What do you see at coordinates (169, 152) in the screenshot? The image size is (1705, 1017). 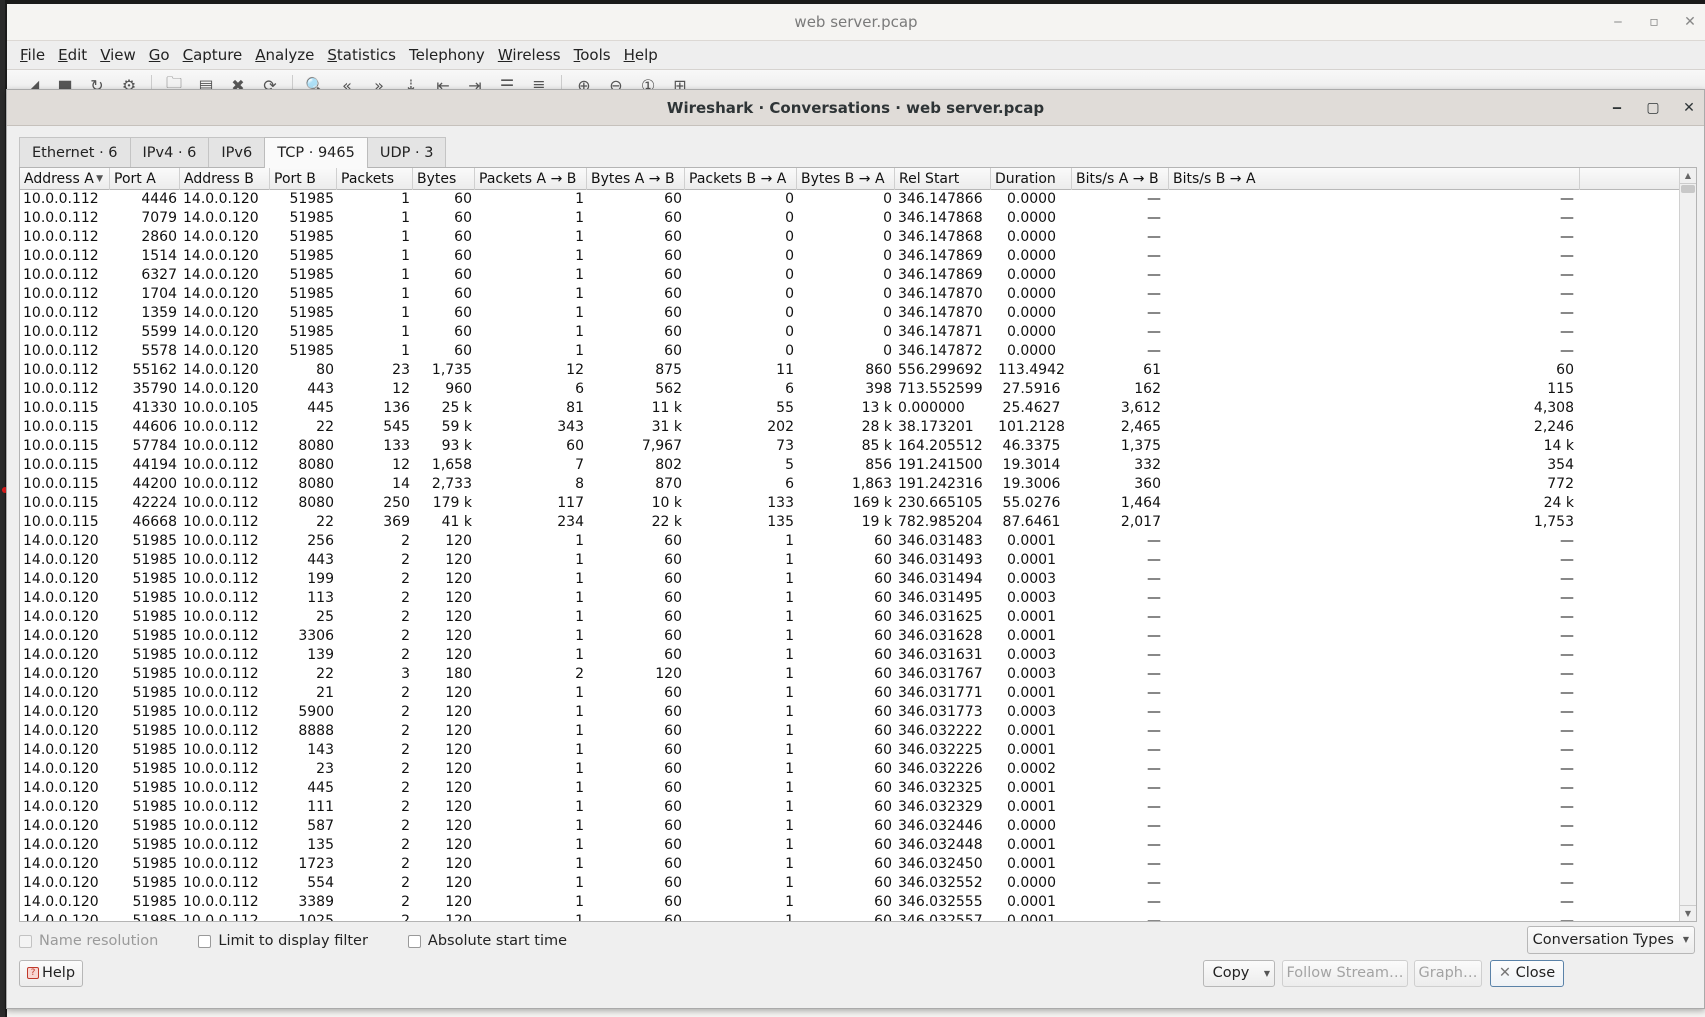 I see `tab-ipv4: IPv4 · 6` at bounding box center [169, 152].